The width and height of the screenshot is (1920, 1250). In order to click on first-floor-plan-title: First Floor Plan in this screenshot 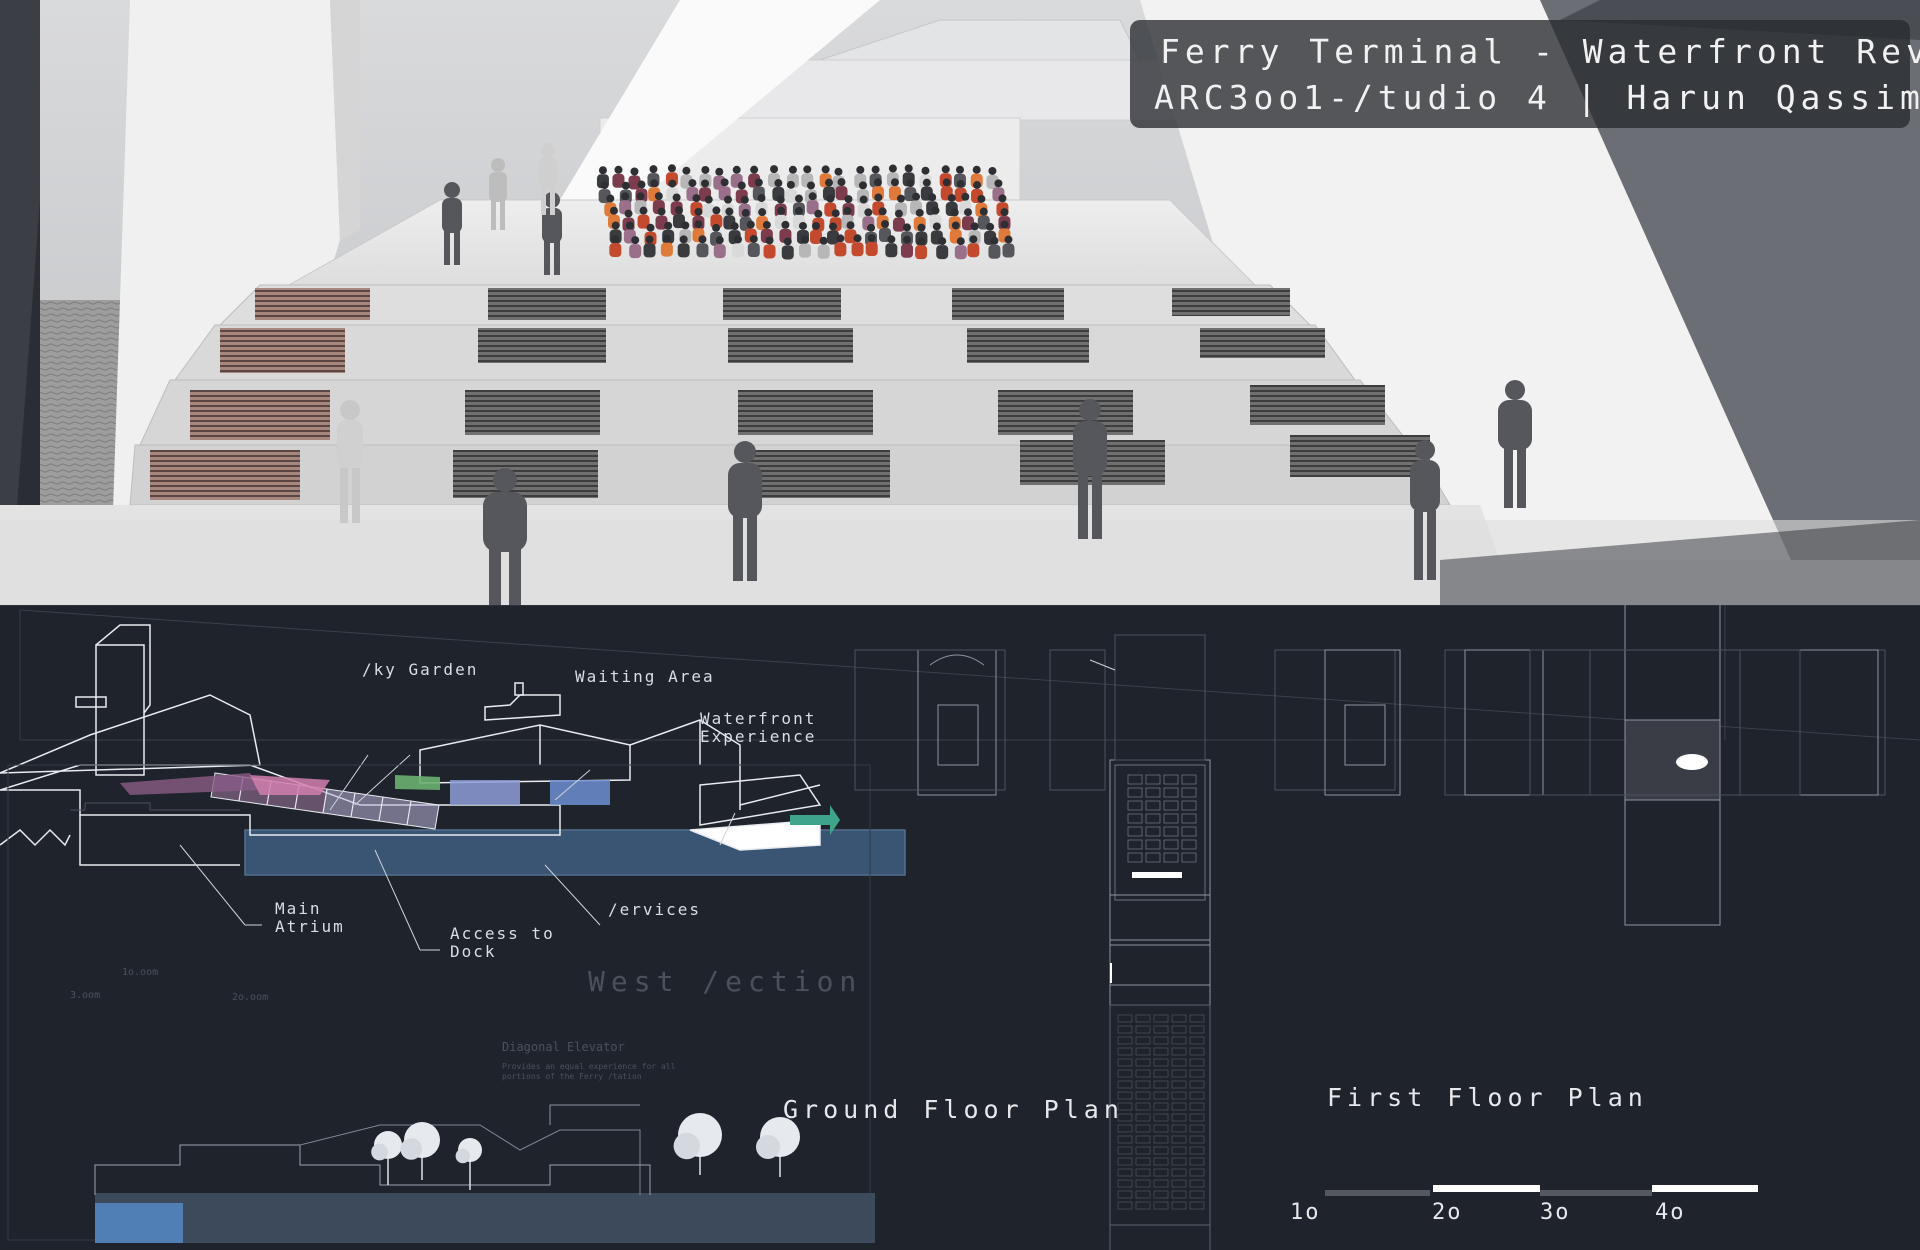, I will do `click(1487, 1097)`.